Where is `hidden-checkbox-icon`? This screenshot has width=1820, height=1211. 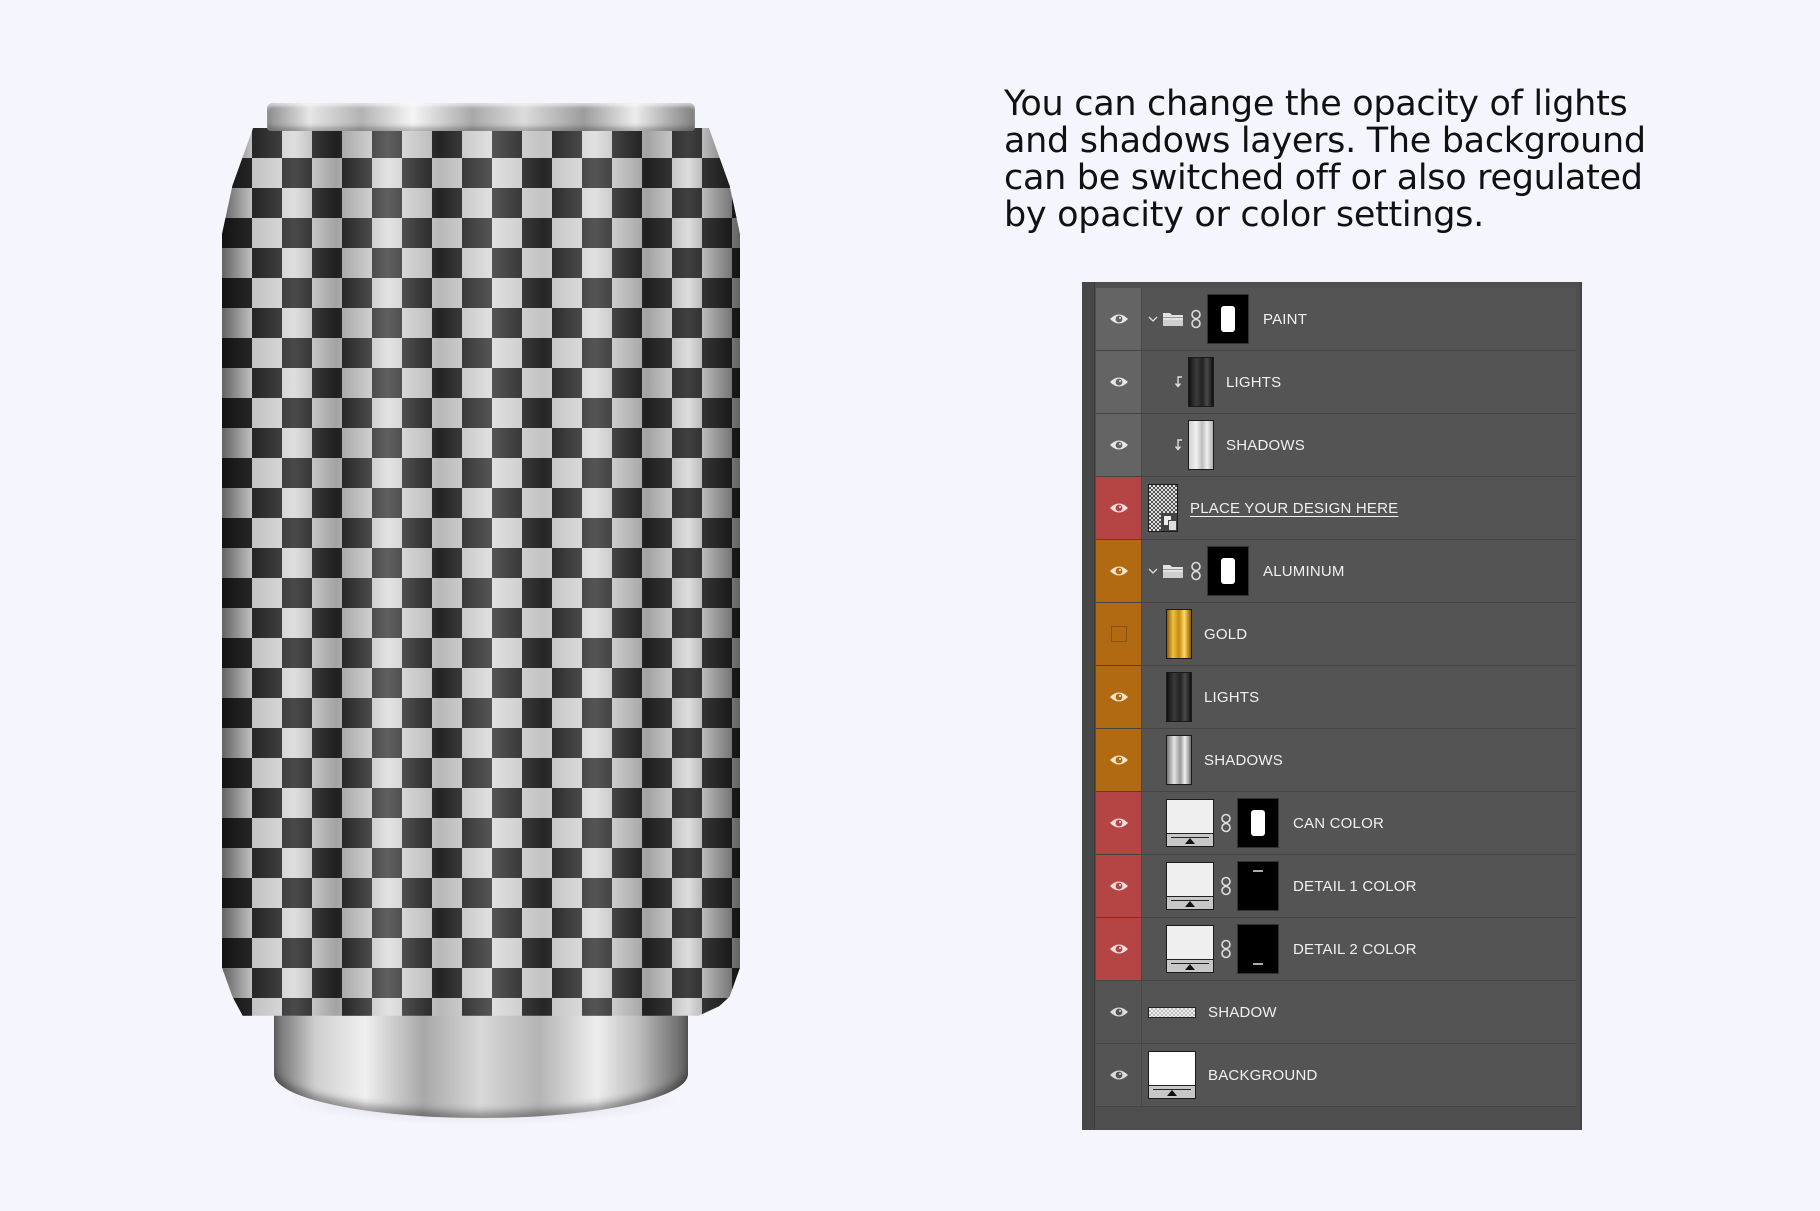
hidden-checkbox-icon is located at coordinates (1118, 634).